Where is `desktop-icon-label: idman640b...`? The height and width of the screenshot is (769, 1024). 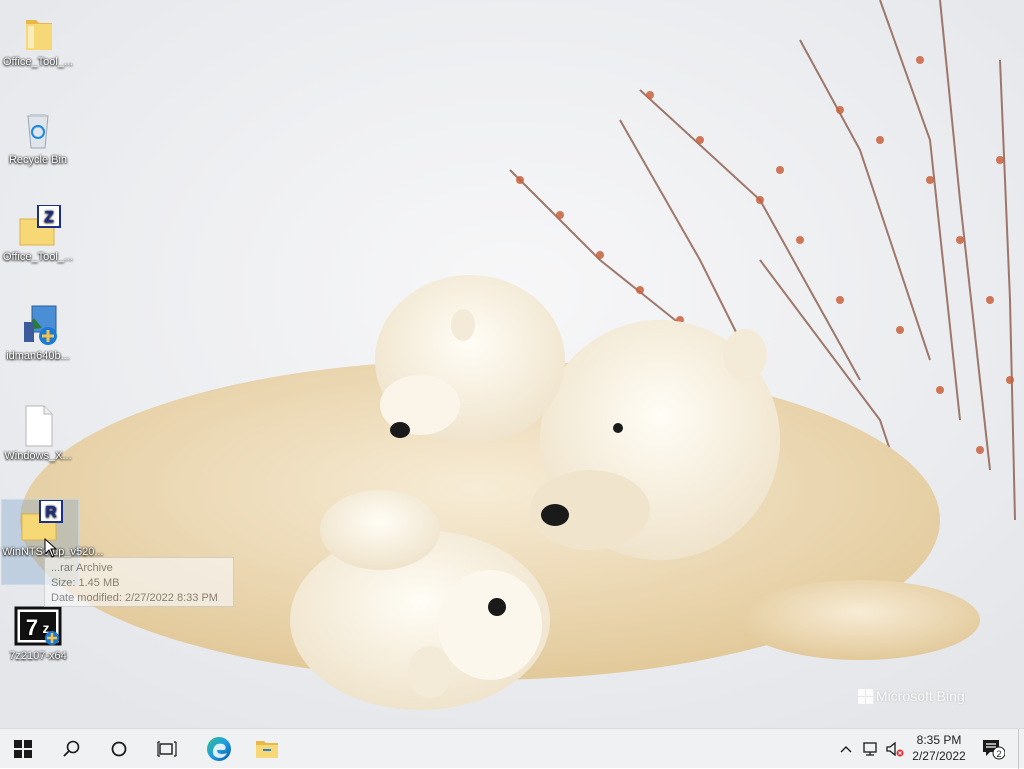
desktop-icon-label: idman640b... is located at coordinates (38, 356).